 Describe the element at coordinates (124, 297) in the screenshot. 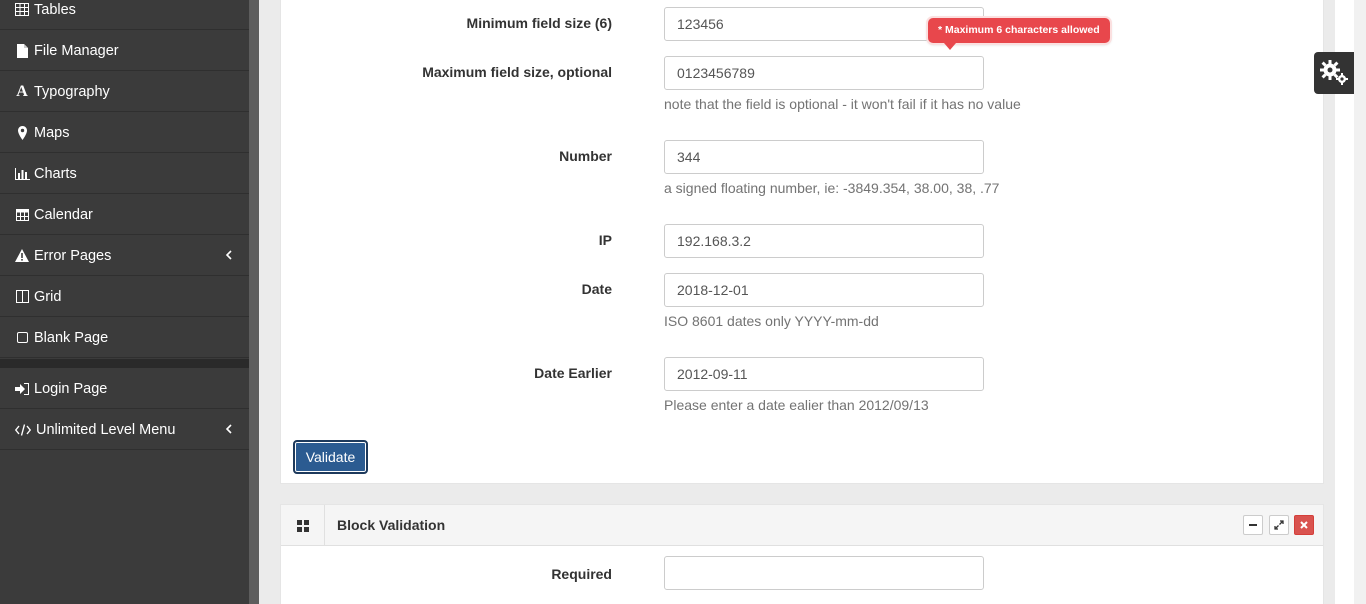

I see `sidebar-item-grid: Grid` at that location.